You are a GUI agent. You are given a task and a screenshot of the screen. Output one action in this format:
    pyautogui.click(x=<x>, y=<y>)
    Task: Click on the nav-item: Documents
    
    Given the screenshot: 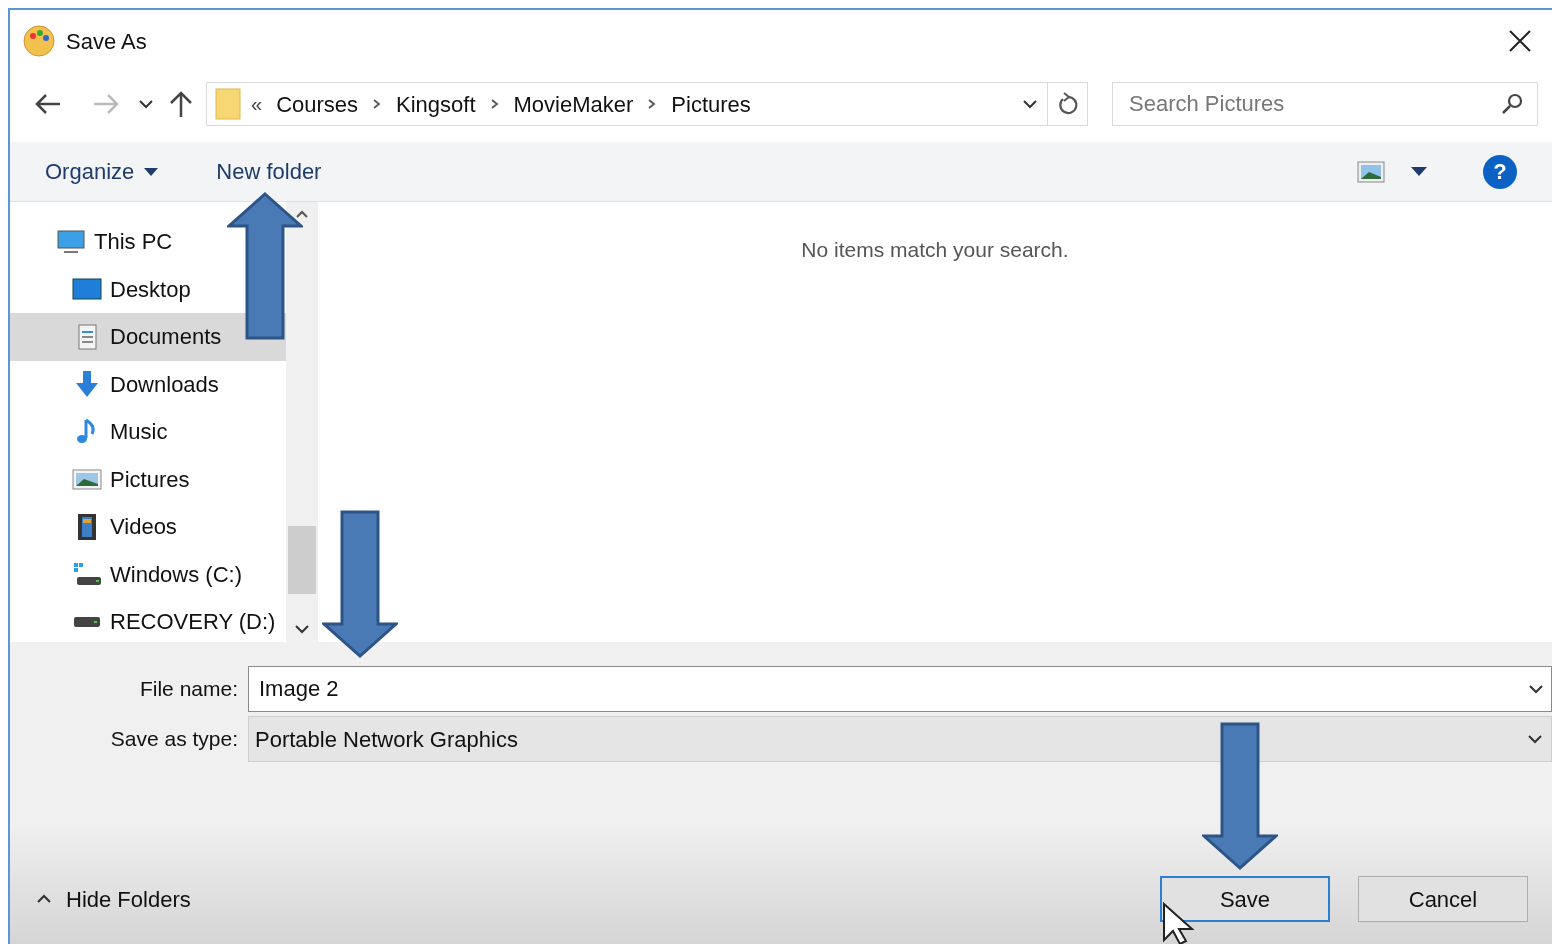 What is the action you would take?
    pyautogui.click(x=147, y=337)
    